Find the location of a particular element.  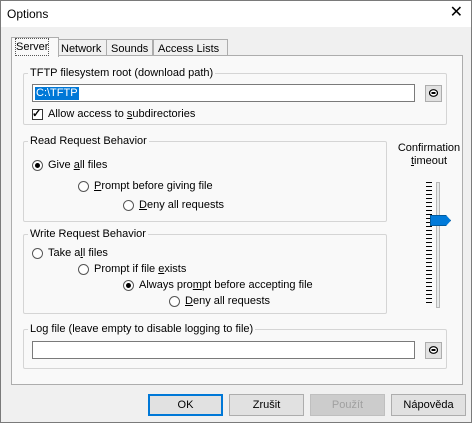

cancel-button: Zrušit is located at coordinates (266, 405).